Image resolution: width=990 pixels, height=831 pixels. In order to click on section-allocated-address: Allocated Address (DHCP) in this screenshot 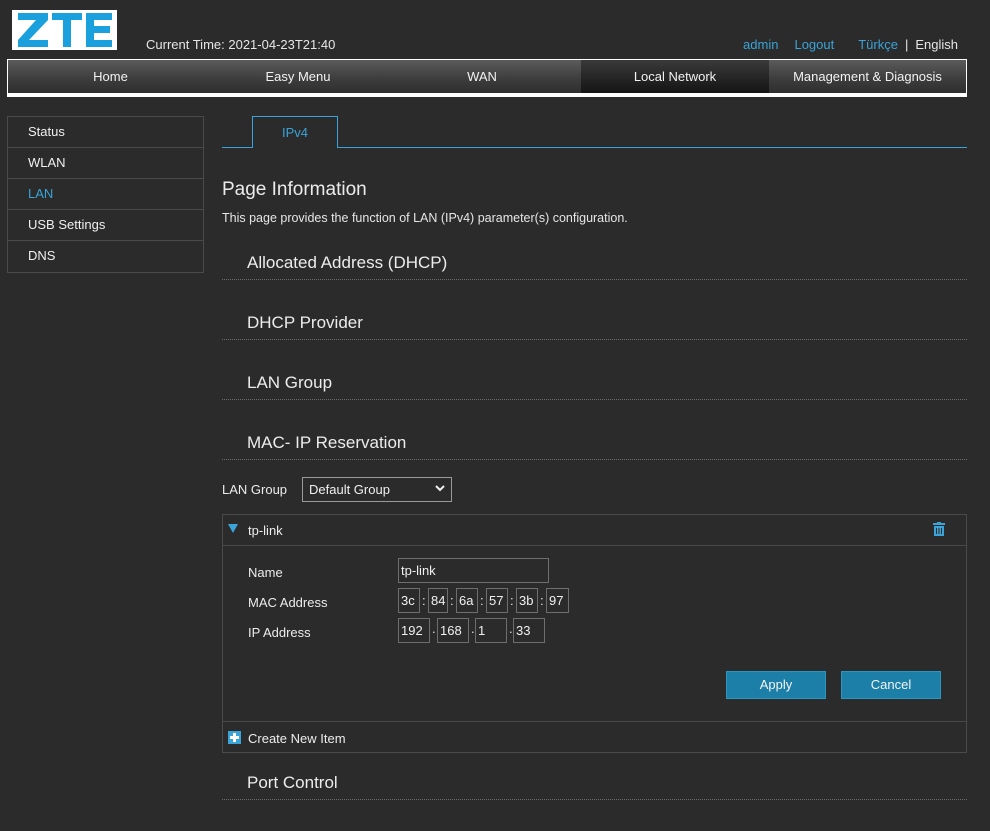, I will do `click(594, 265)`.